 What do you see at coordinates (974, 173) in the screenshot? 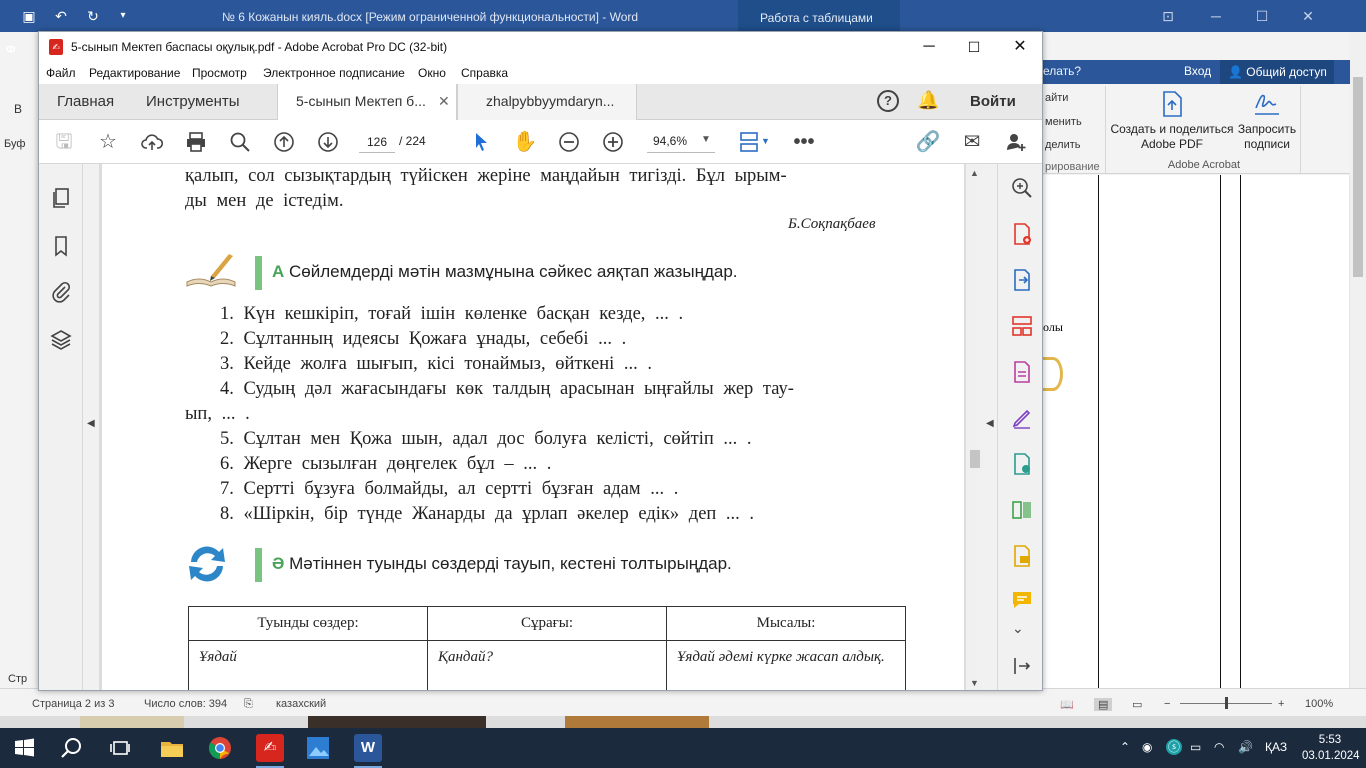
I see `scroll-up-icon: ▲` at bounding box center [974, 173].